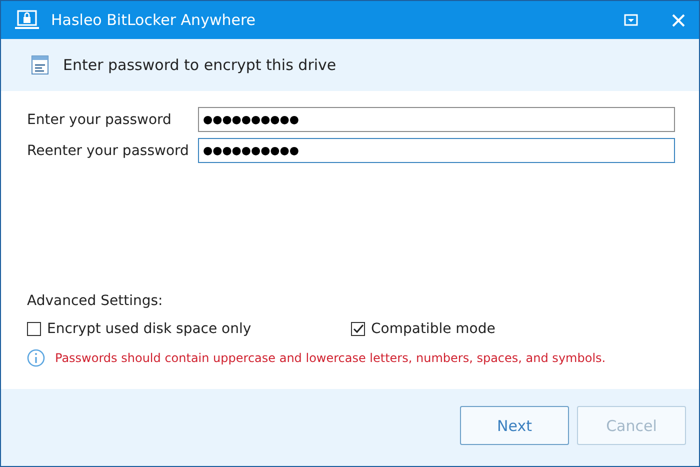  I want to click on window-title: Hasleo BitLocker Anywhere, so click(154, 20).